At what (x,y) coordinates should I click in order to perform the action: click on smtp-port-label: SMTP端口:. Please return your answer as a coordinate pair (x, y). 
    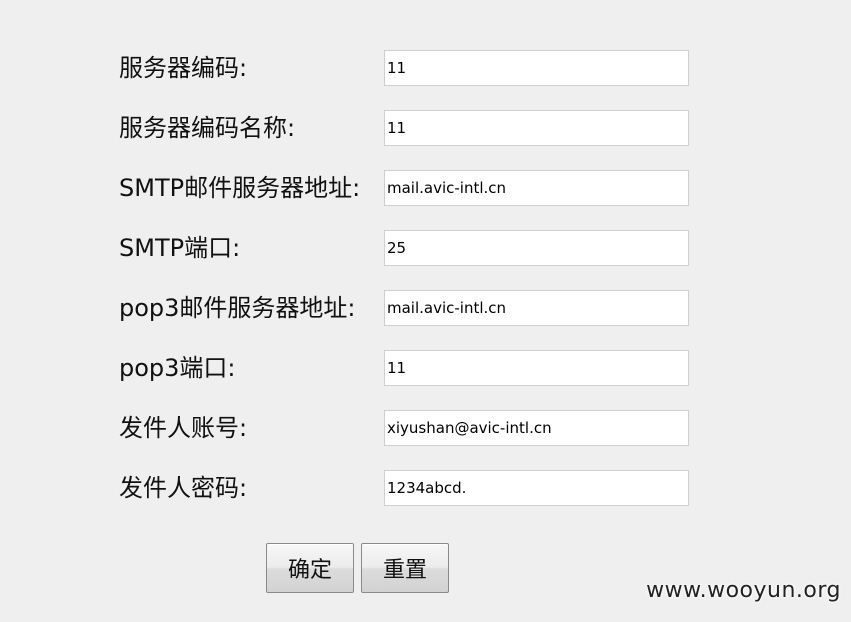
    Looking at the image, I should click on (180, 248).